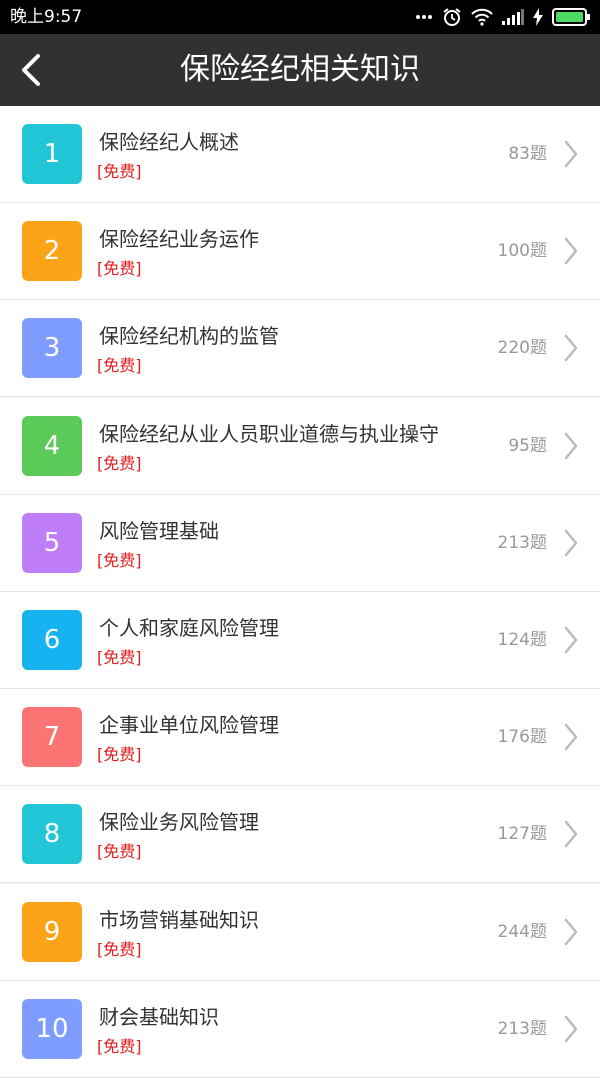  What do you see at coordinates (452, 17) in the screenshot?
I see `alarm-icon` at bounding box center [452, 17].